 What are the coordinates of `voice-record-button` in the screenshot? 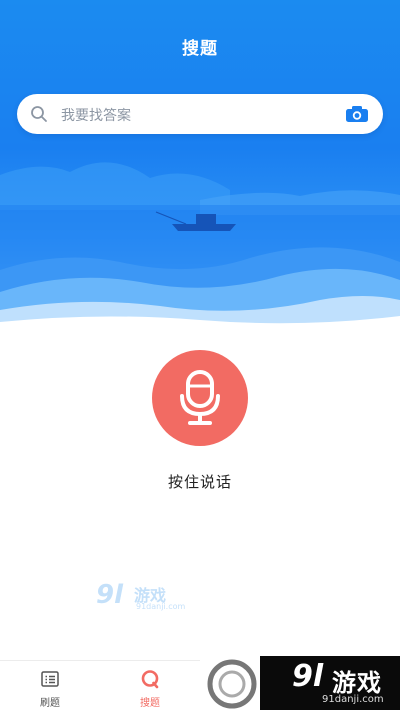 It's located at (200, 398).